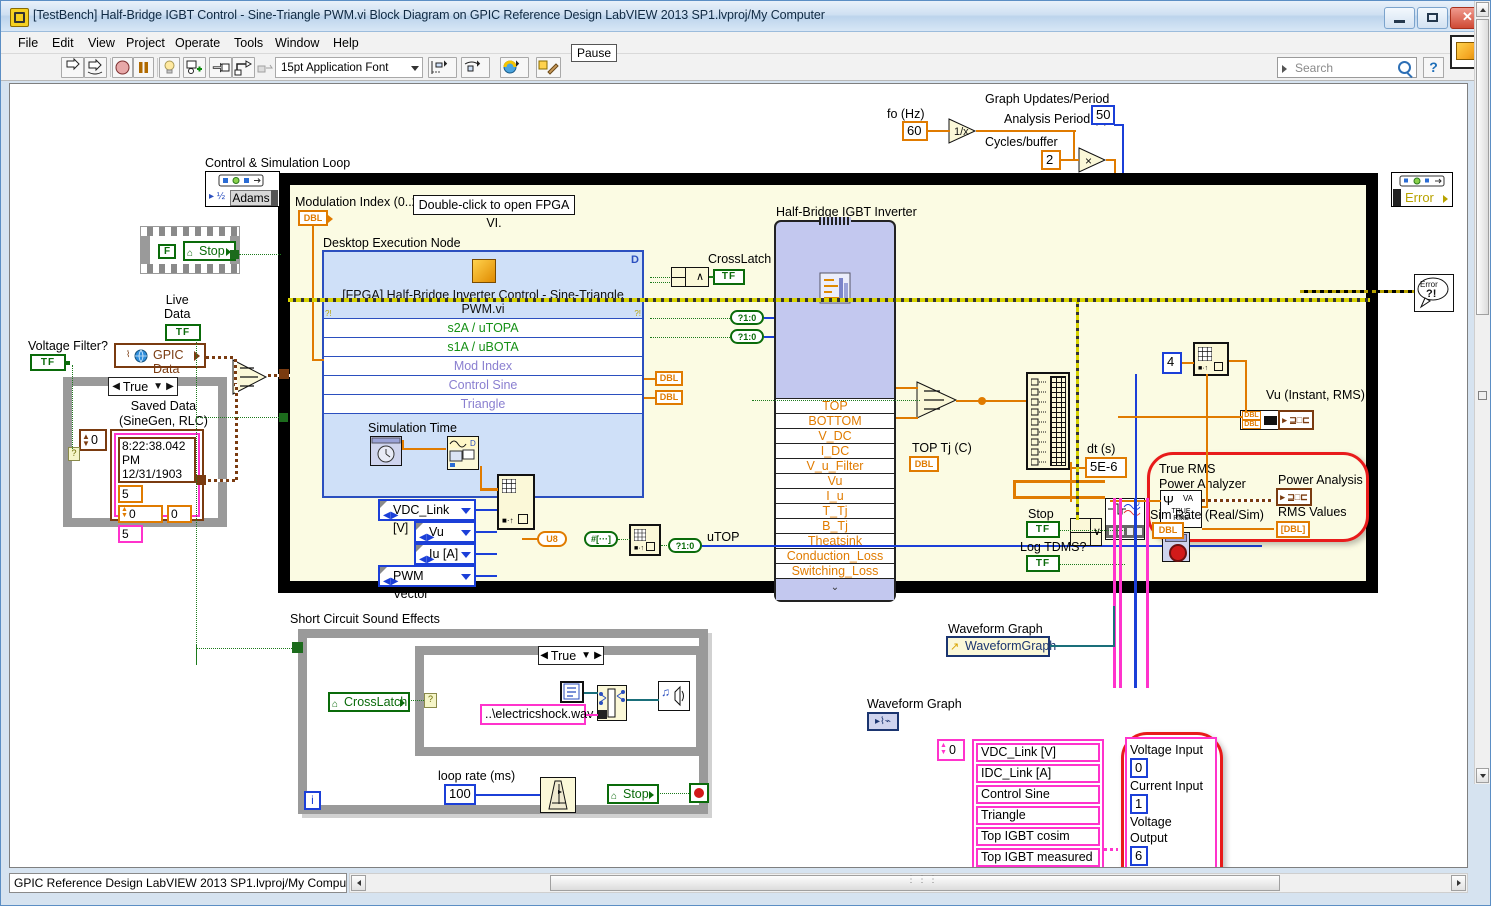  I want to click on u8-conversion-node: U8, so click(552, 539).